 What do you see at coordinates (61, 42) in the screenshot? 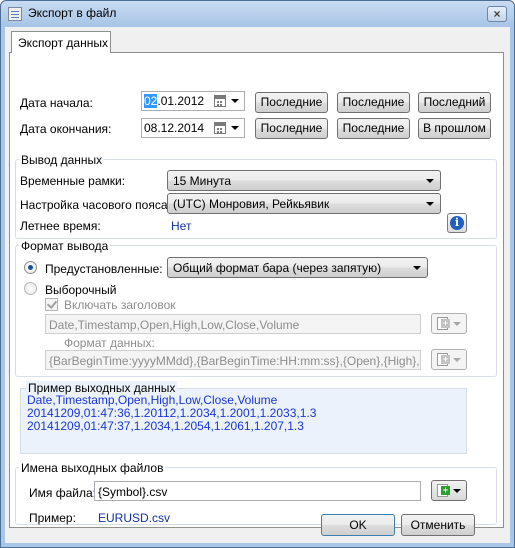
I see `tab-export-data: Экспорт данных` at bounding box center [61, 42].